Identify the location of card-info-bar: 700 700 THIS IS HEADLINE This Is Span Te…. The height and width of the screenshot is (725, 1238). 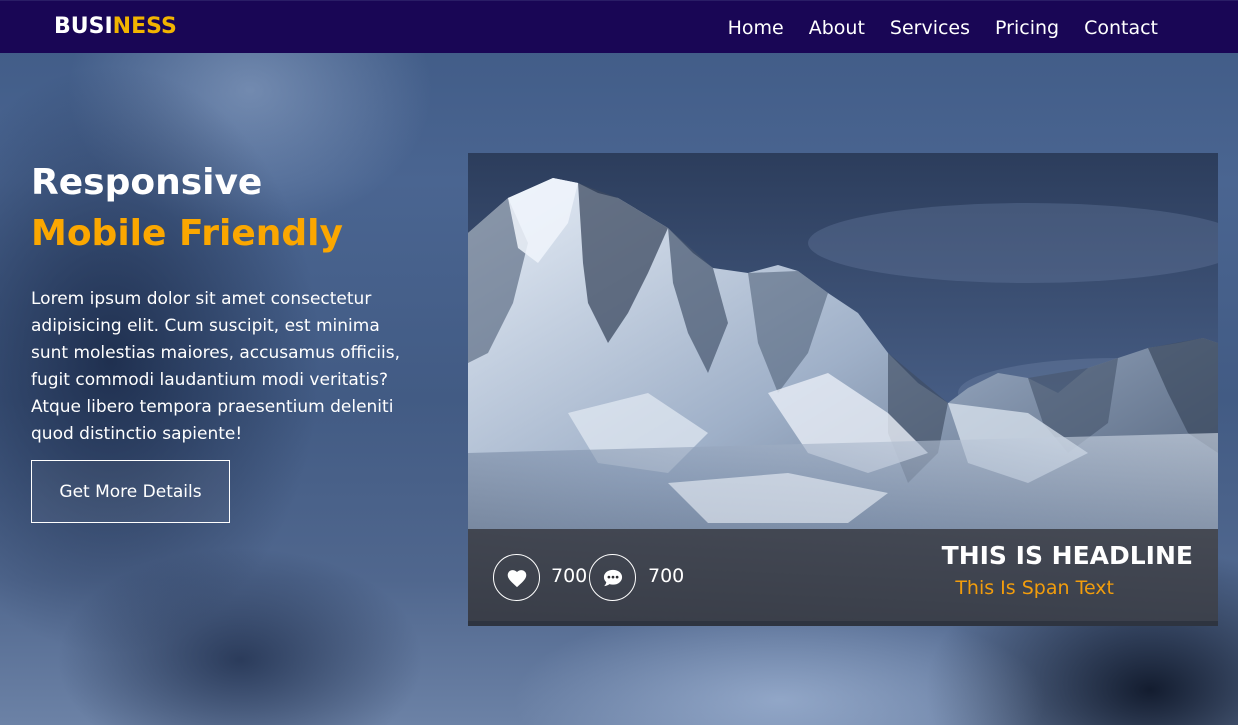
(843, 575).